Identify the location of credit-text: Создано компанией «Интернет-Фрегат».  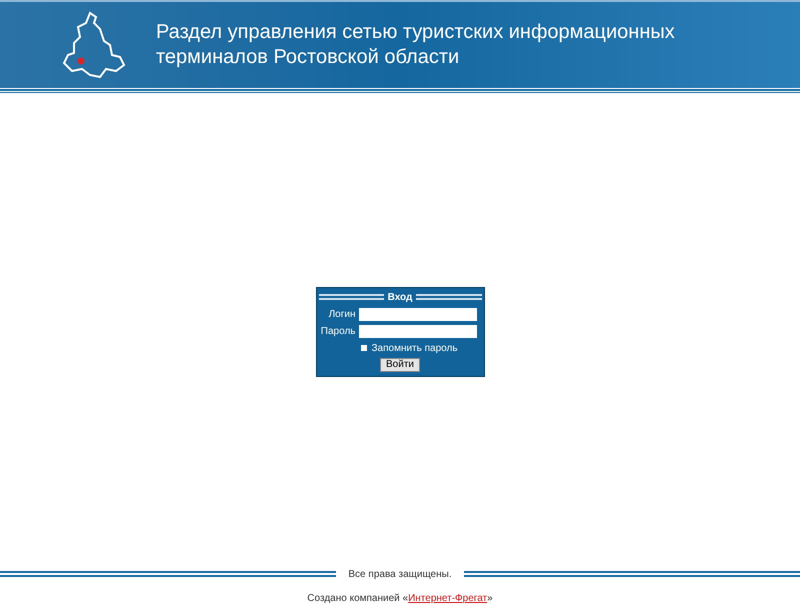
(400, 599).